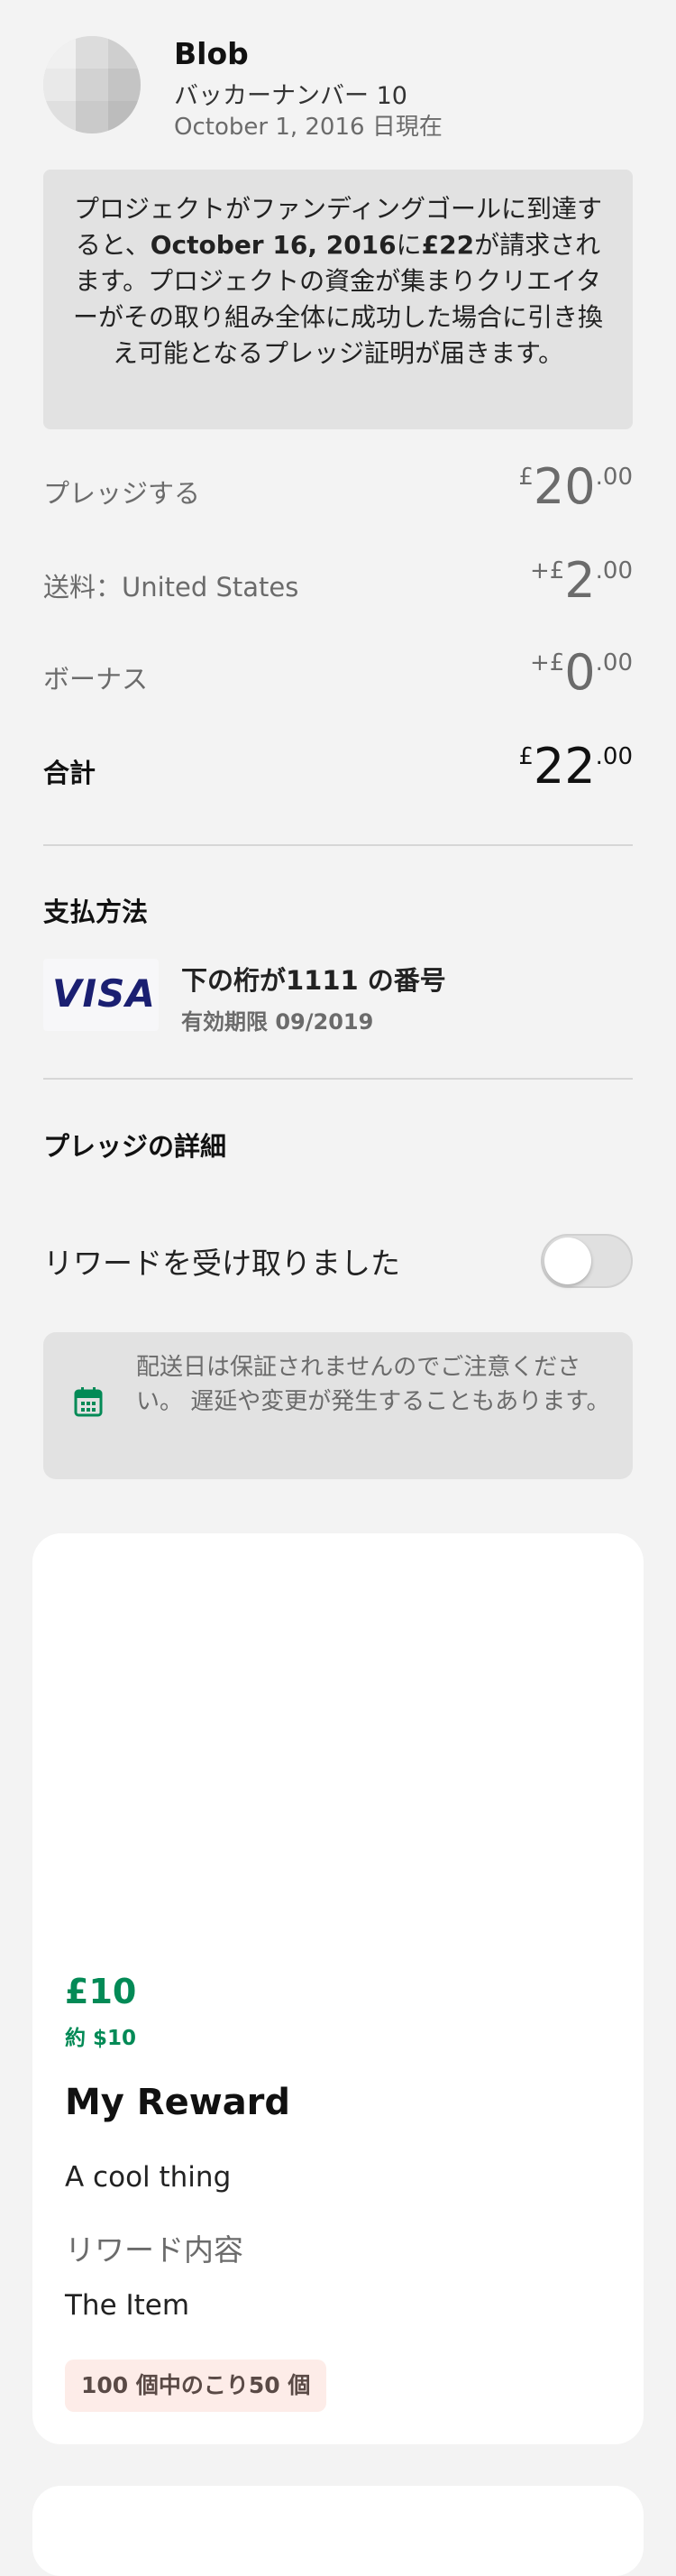  I want to click on toggle-knob, so click(567, 1260).